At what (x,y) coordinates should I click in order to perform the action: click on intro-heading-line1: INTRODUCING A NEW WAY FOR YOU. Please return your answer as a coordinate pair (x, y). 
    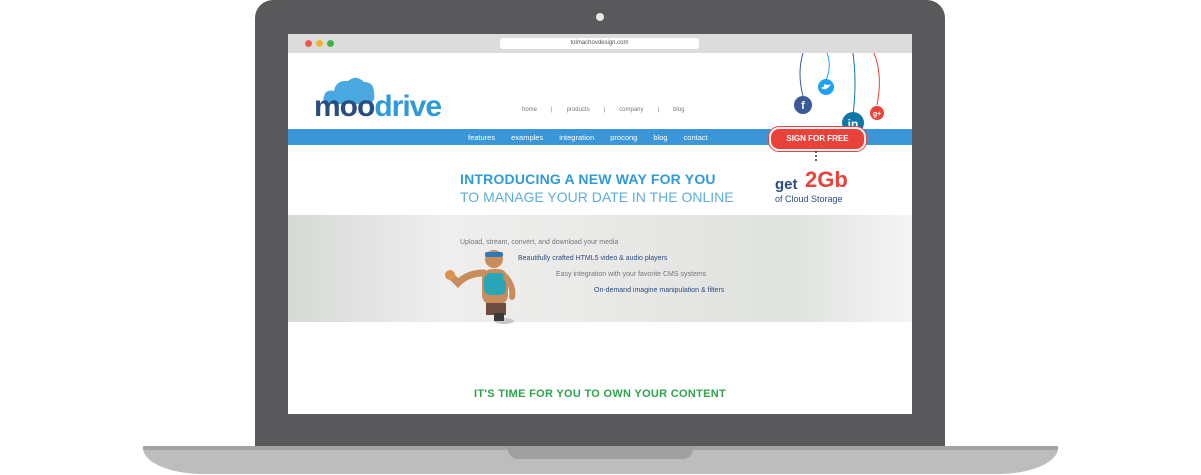
    Looking at the image, I should click on (588, 179).